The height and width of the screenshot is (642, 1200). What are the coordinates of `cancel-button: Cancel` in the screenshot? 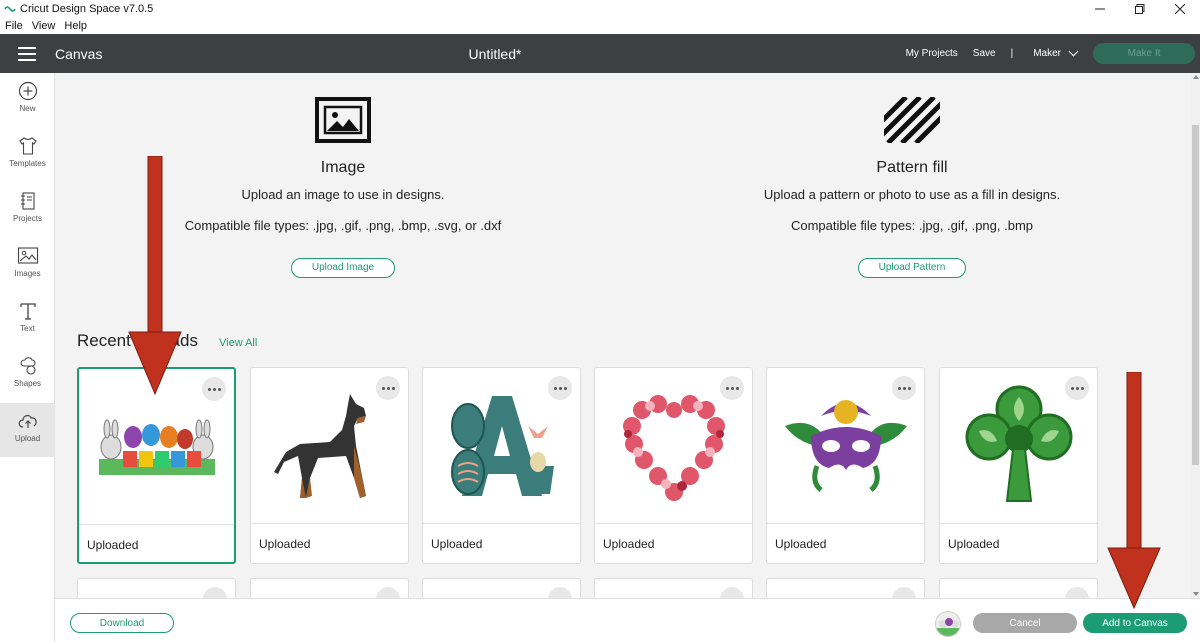 It's located at (1025, 623).